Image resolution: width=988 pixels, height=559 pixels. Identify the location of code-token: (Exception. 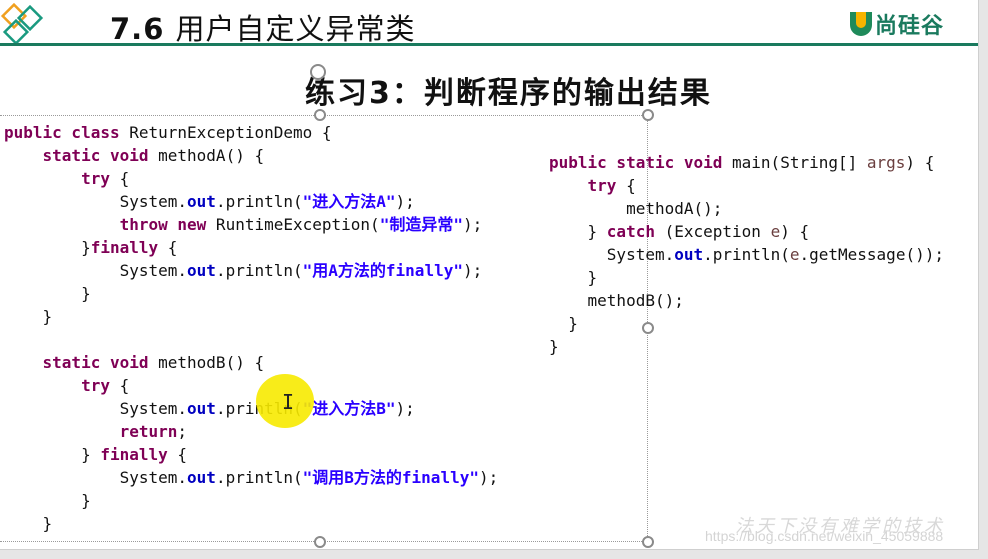
(712, 231).